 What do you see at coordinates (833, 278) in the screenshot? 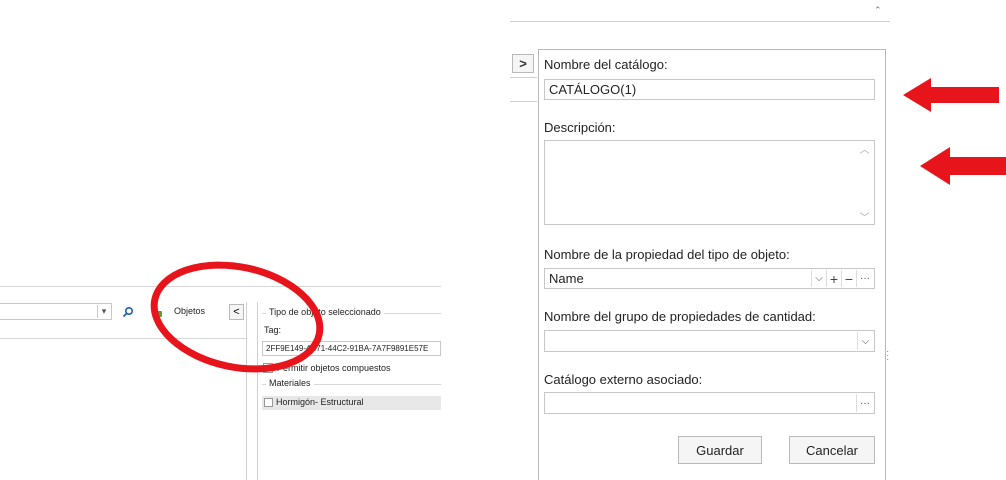
I see `add-icon: +` at bounding box center [833, 278].